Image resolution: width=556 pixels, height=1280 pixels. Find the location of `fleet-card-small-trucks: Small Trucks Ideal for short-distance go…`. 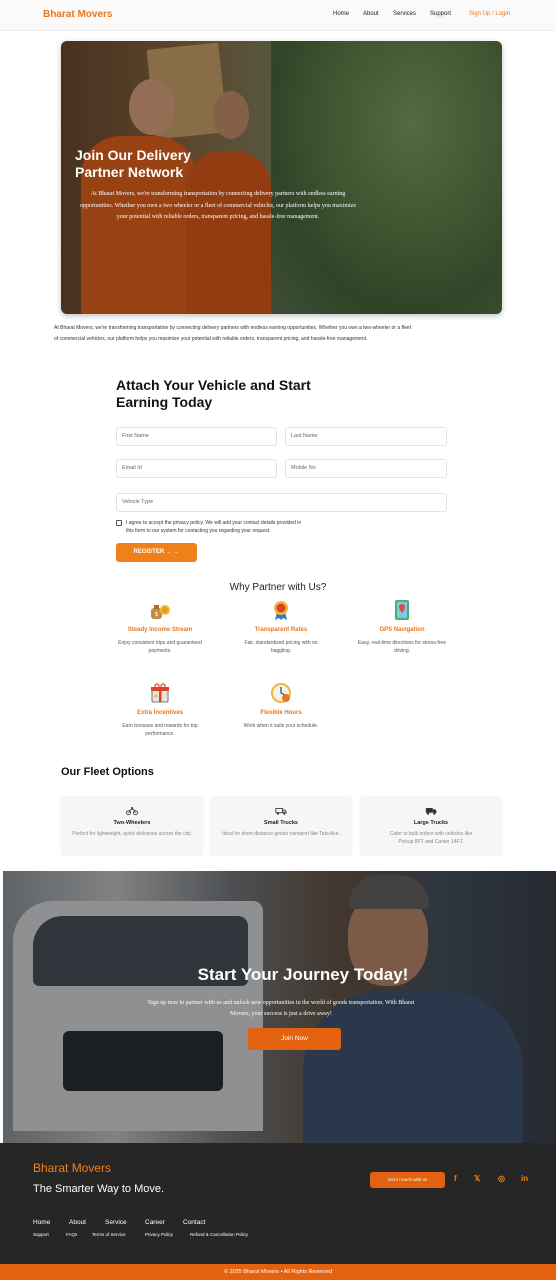

fleet-card-small-trucks: Small Trucks Ideal for short-distance go… is located at coordinates (281, 825).